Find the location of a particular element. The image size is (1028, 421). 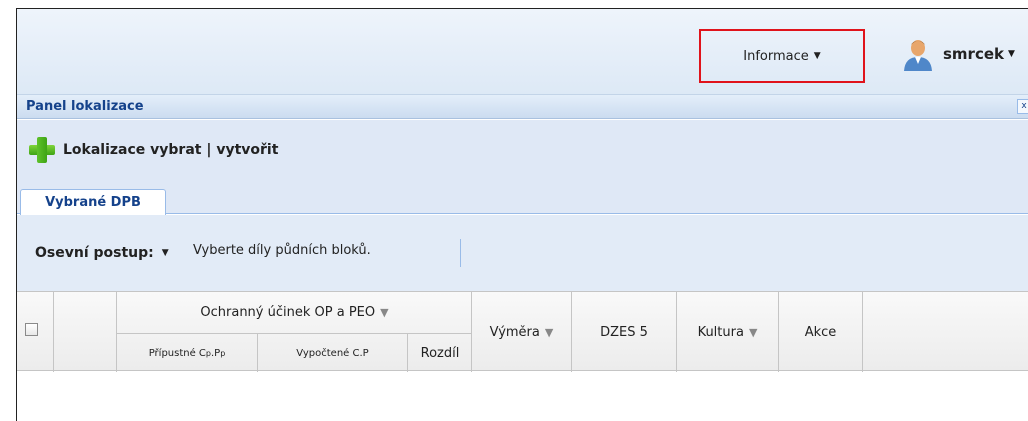

user-menu: smrcek ▼ is located at coordinates (959, 54).